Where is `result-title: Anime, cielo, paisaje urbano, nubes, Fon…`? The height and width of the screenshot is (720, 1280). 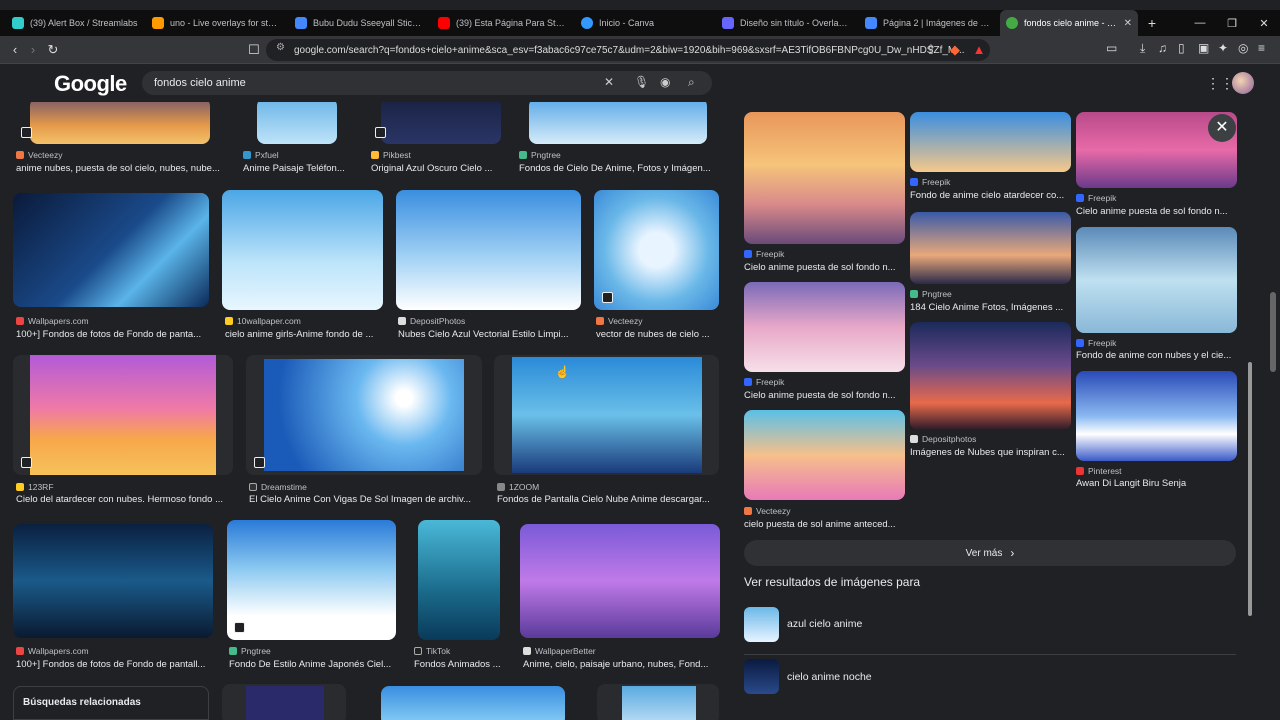
result-title: Anime, cielo, paisaje urbano, nubes, Fon… is located at coordinates (623, 664).